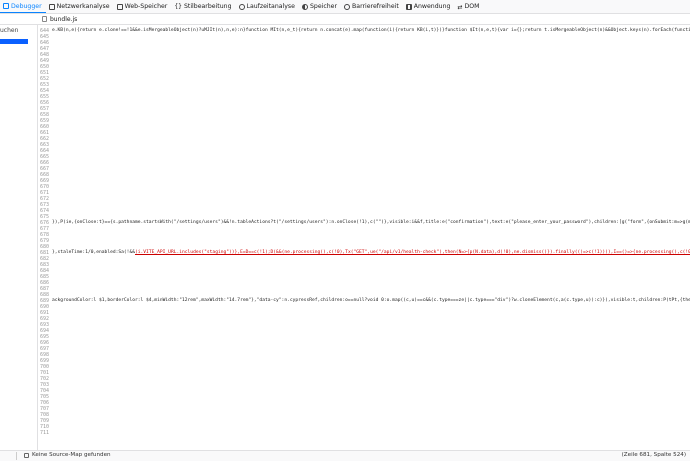  I want to click on performance-icon, so click(241, 6).